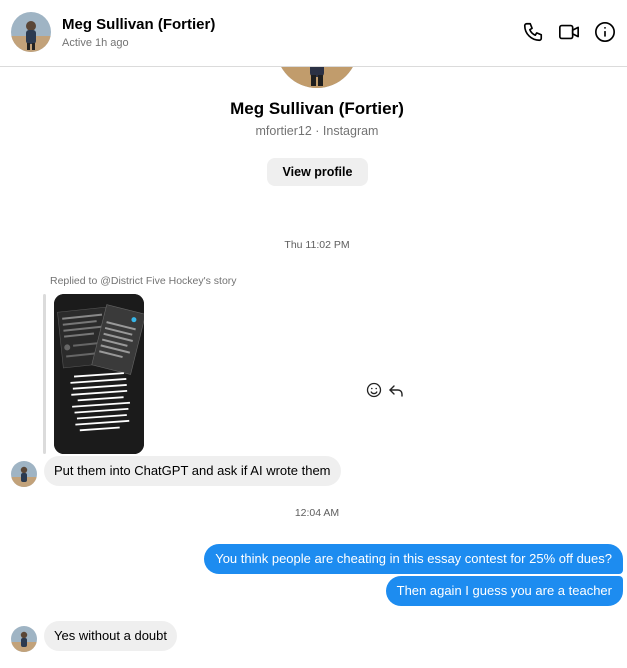 This screenshot has height=668, width=627. I want to click on reply-indicator-bar, so click(44, 374).